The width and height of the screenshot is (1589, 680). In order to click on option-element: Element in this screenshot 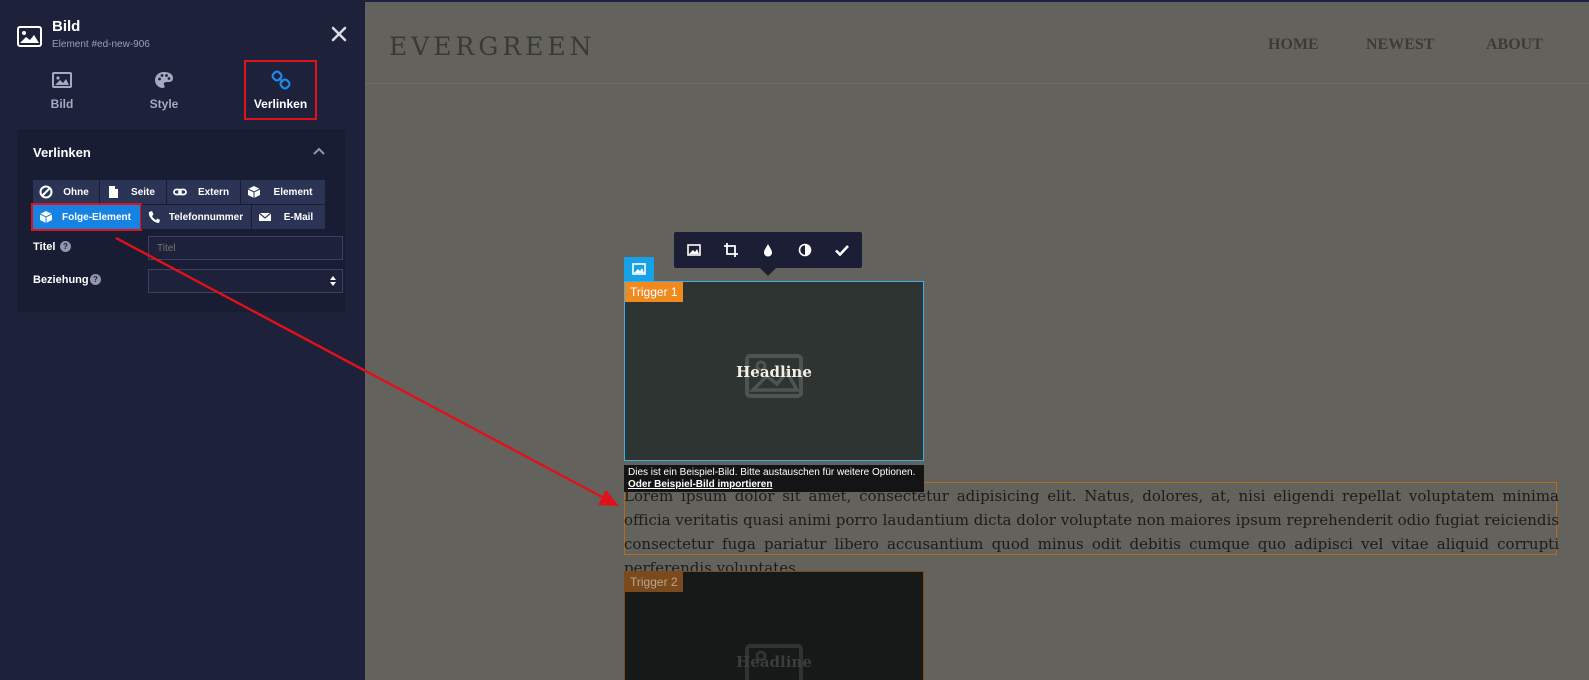, I will do `click(283, 192)`.